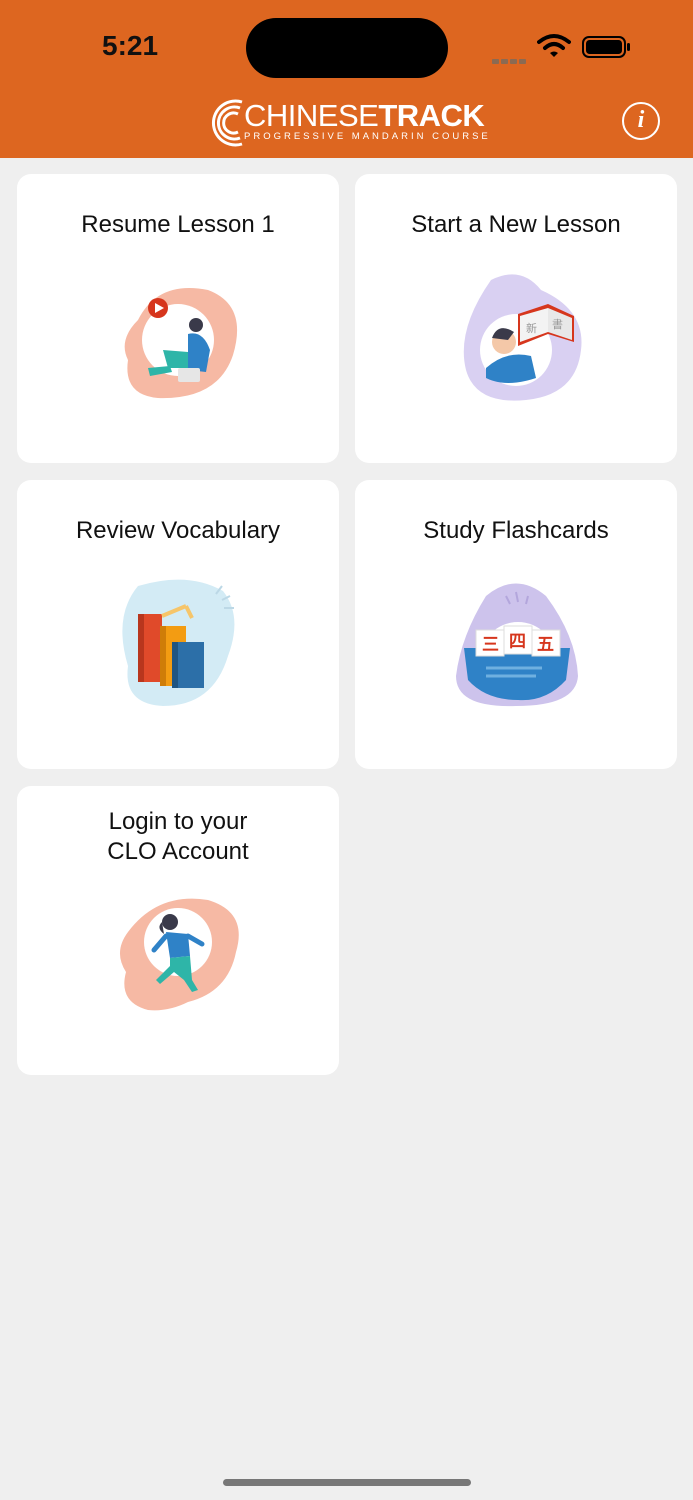 The height and width of the screenshot is (1500, 693). What do you see at coordinates (367, 136) in the screenshot?
I see `logo-subtitle: PROGRESSIVE MANDARIN COURSE` at bounding box center [367, 136].